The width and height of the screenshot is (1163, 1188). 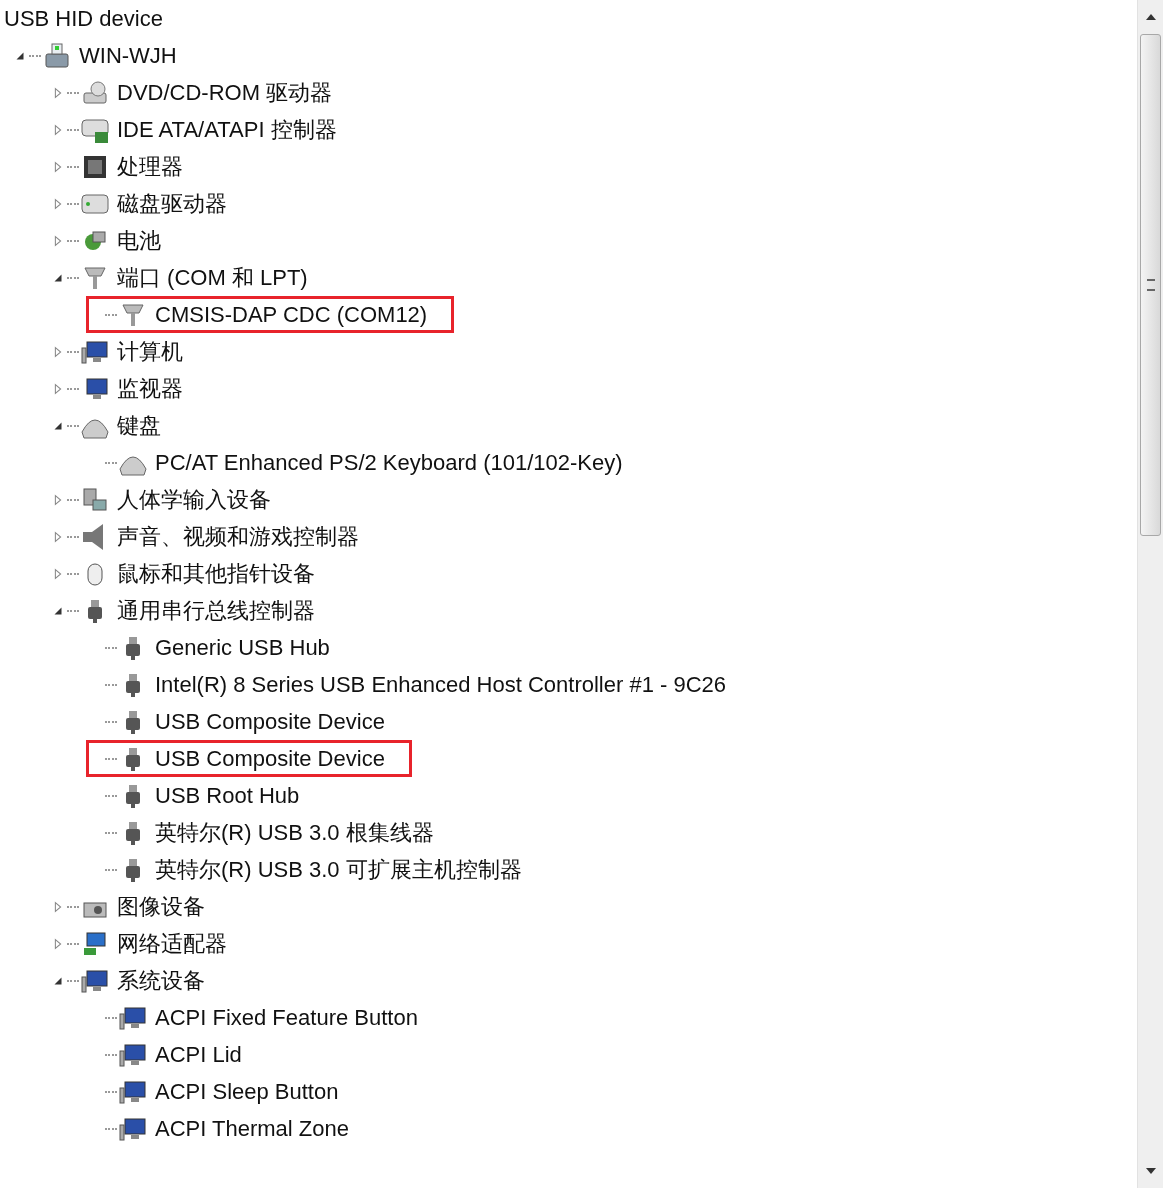 What do you see at coordinates (242, 647) in the screenshot?
I see `device-label: Generic USB Hub` at bounding box center [242, 647].